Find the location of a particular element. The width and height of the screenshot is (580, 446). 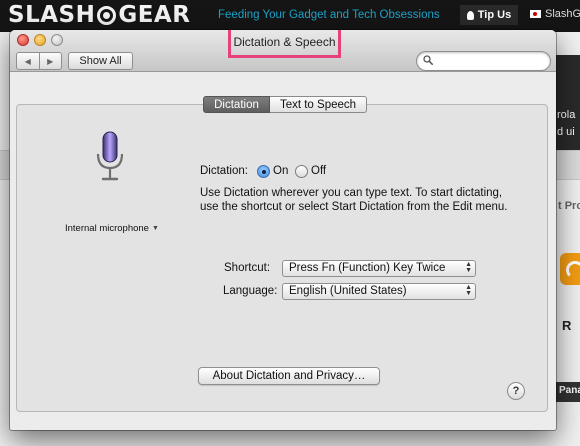

shortcut-popup: Press Fn (Function) Key Twice ▲ ▼ is located at coordinates (379, 268).